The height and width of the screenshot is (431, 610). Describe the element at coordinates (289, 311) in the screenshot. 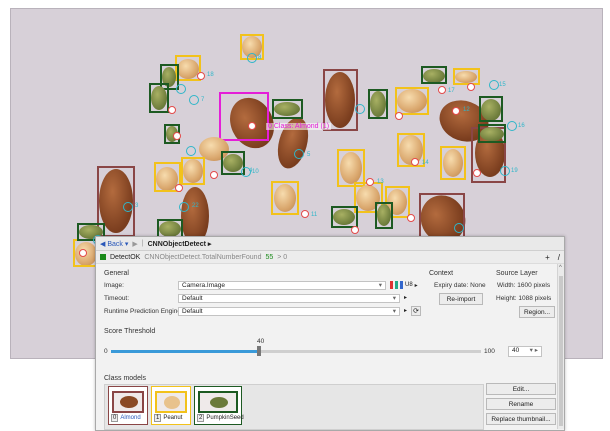

I see `engine-field: Default ▾` at that location.